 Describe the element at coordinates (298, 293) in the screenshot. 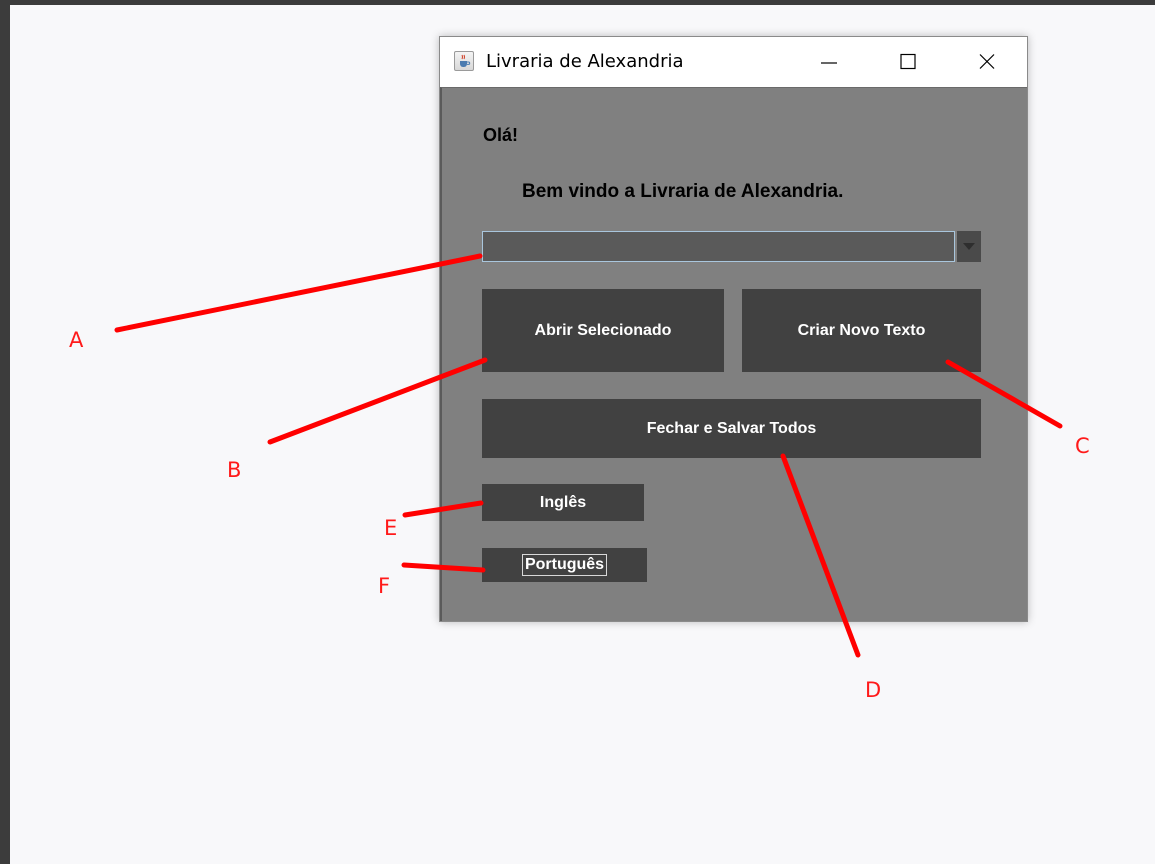

I see `annotation-line-a` at that location.